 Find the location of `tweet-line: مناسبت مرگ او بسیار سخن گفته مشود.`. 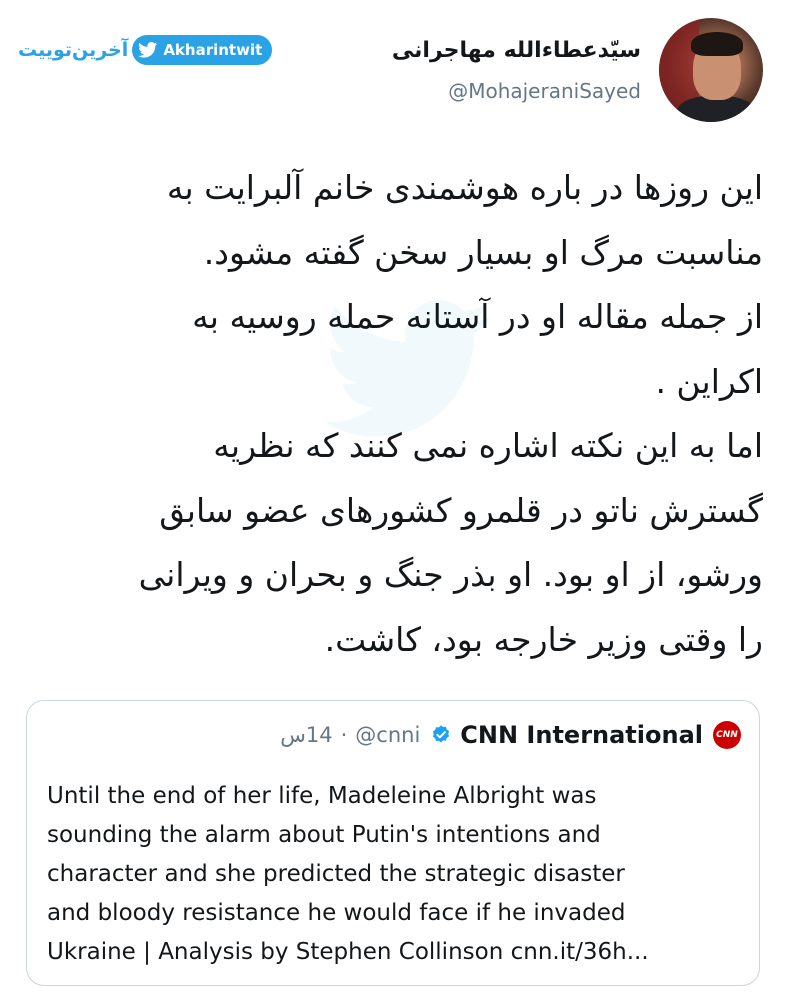

tweet-line: مناسبت مرگ او بسیار سخن گفته مشود. is located at coordinates (483, 252).